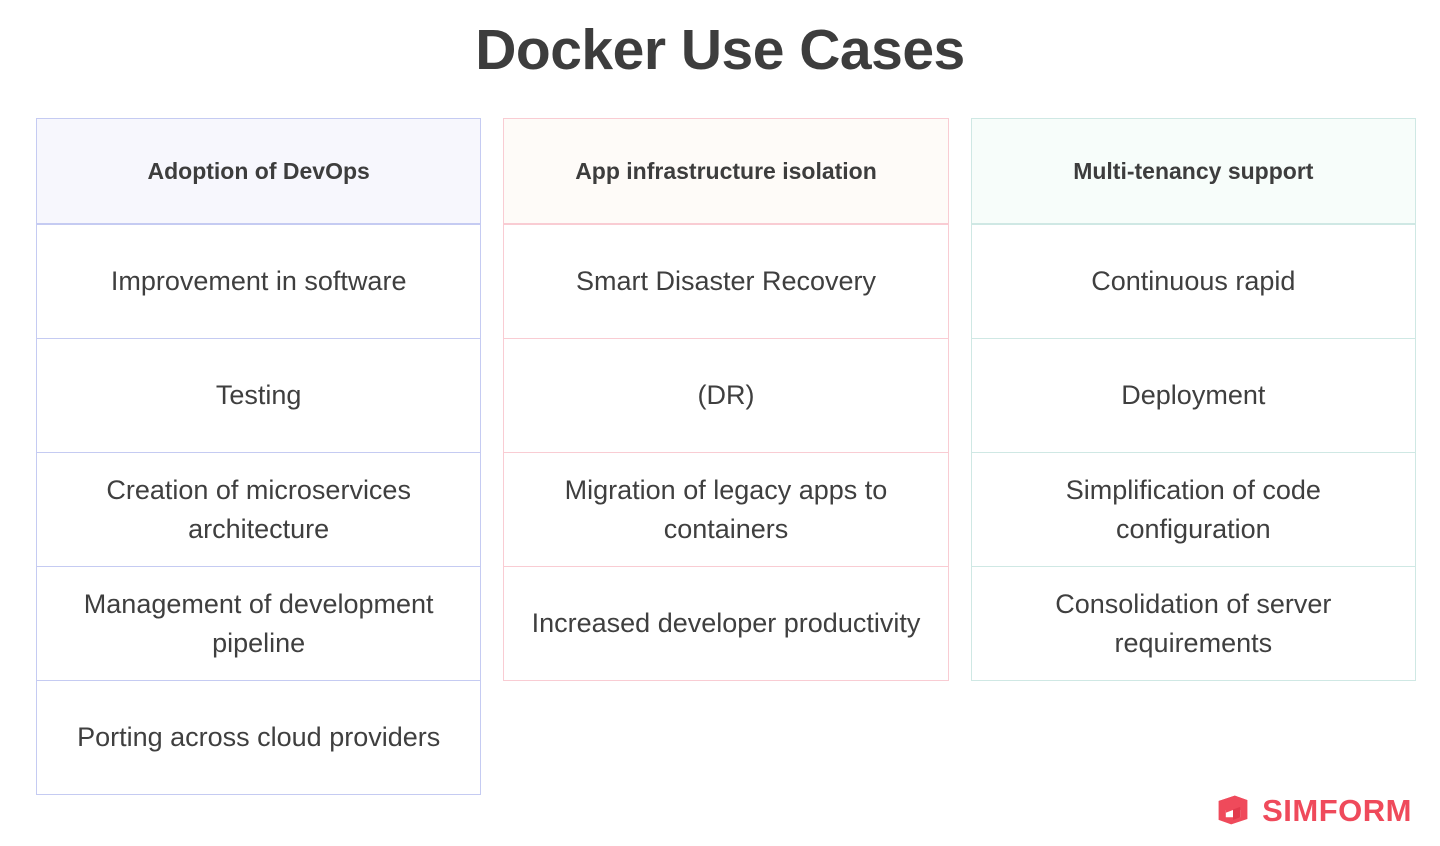 This screenshot has width=1440, height=846. What do you see at coordinates (1193, 395) in the screenshot?
I see `use-case-cell: Deployment` at bounding box center [1193, 395].